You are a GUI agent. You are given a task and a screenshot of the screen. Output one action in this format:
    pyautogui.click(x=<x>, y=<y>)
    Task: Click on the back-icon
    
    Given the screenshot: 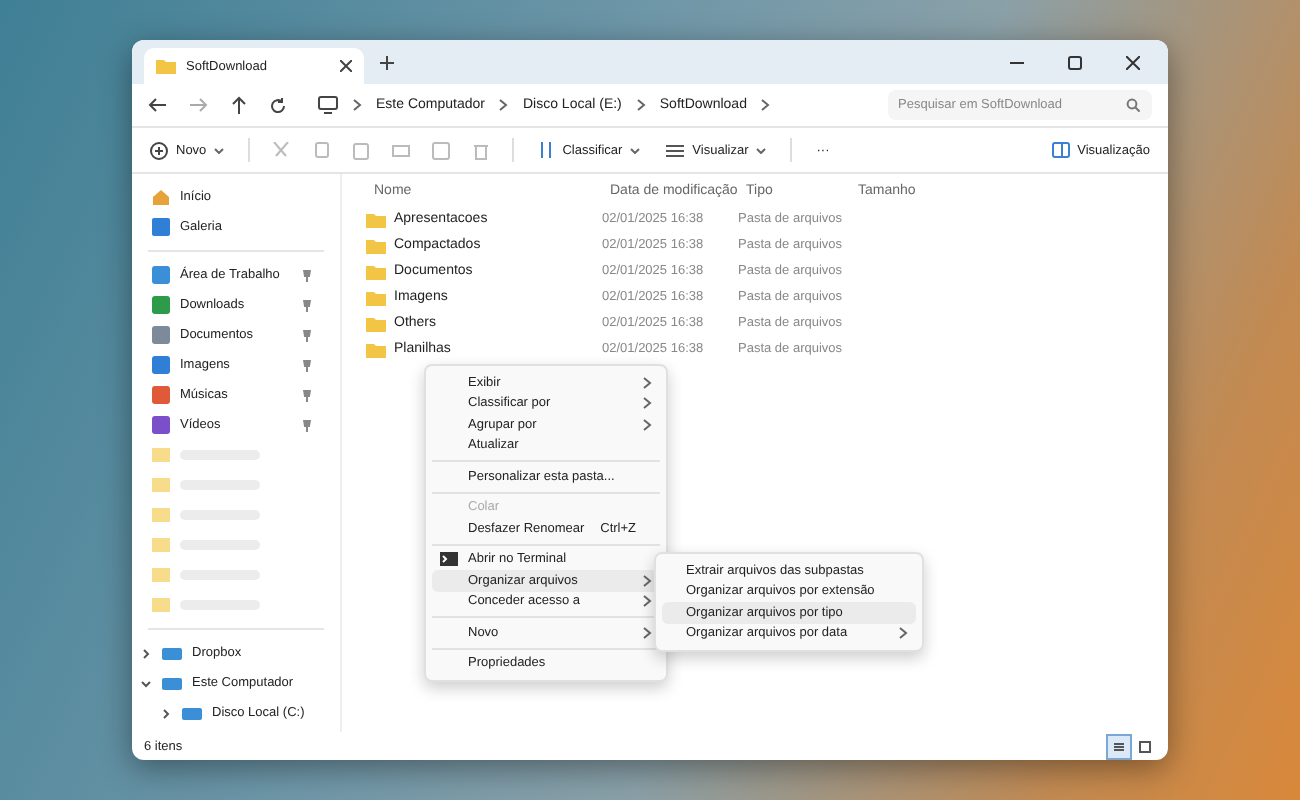 What is the action you would take?
    pyautogui.click(x=157, y=105)
    